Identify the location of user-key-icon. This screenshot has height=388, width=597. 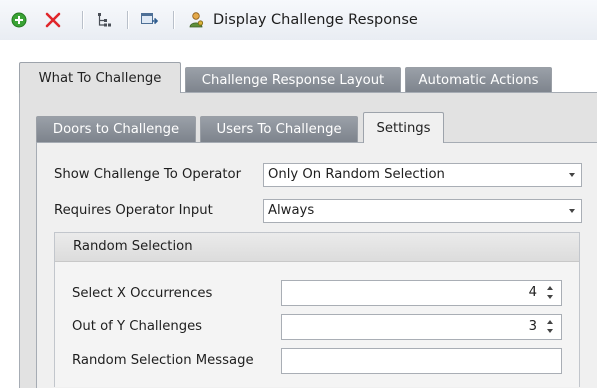
(196, 20).